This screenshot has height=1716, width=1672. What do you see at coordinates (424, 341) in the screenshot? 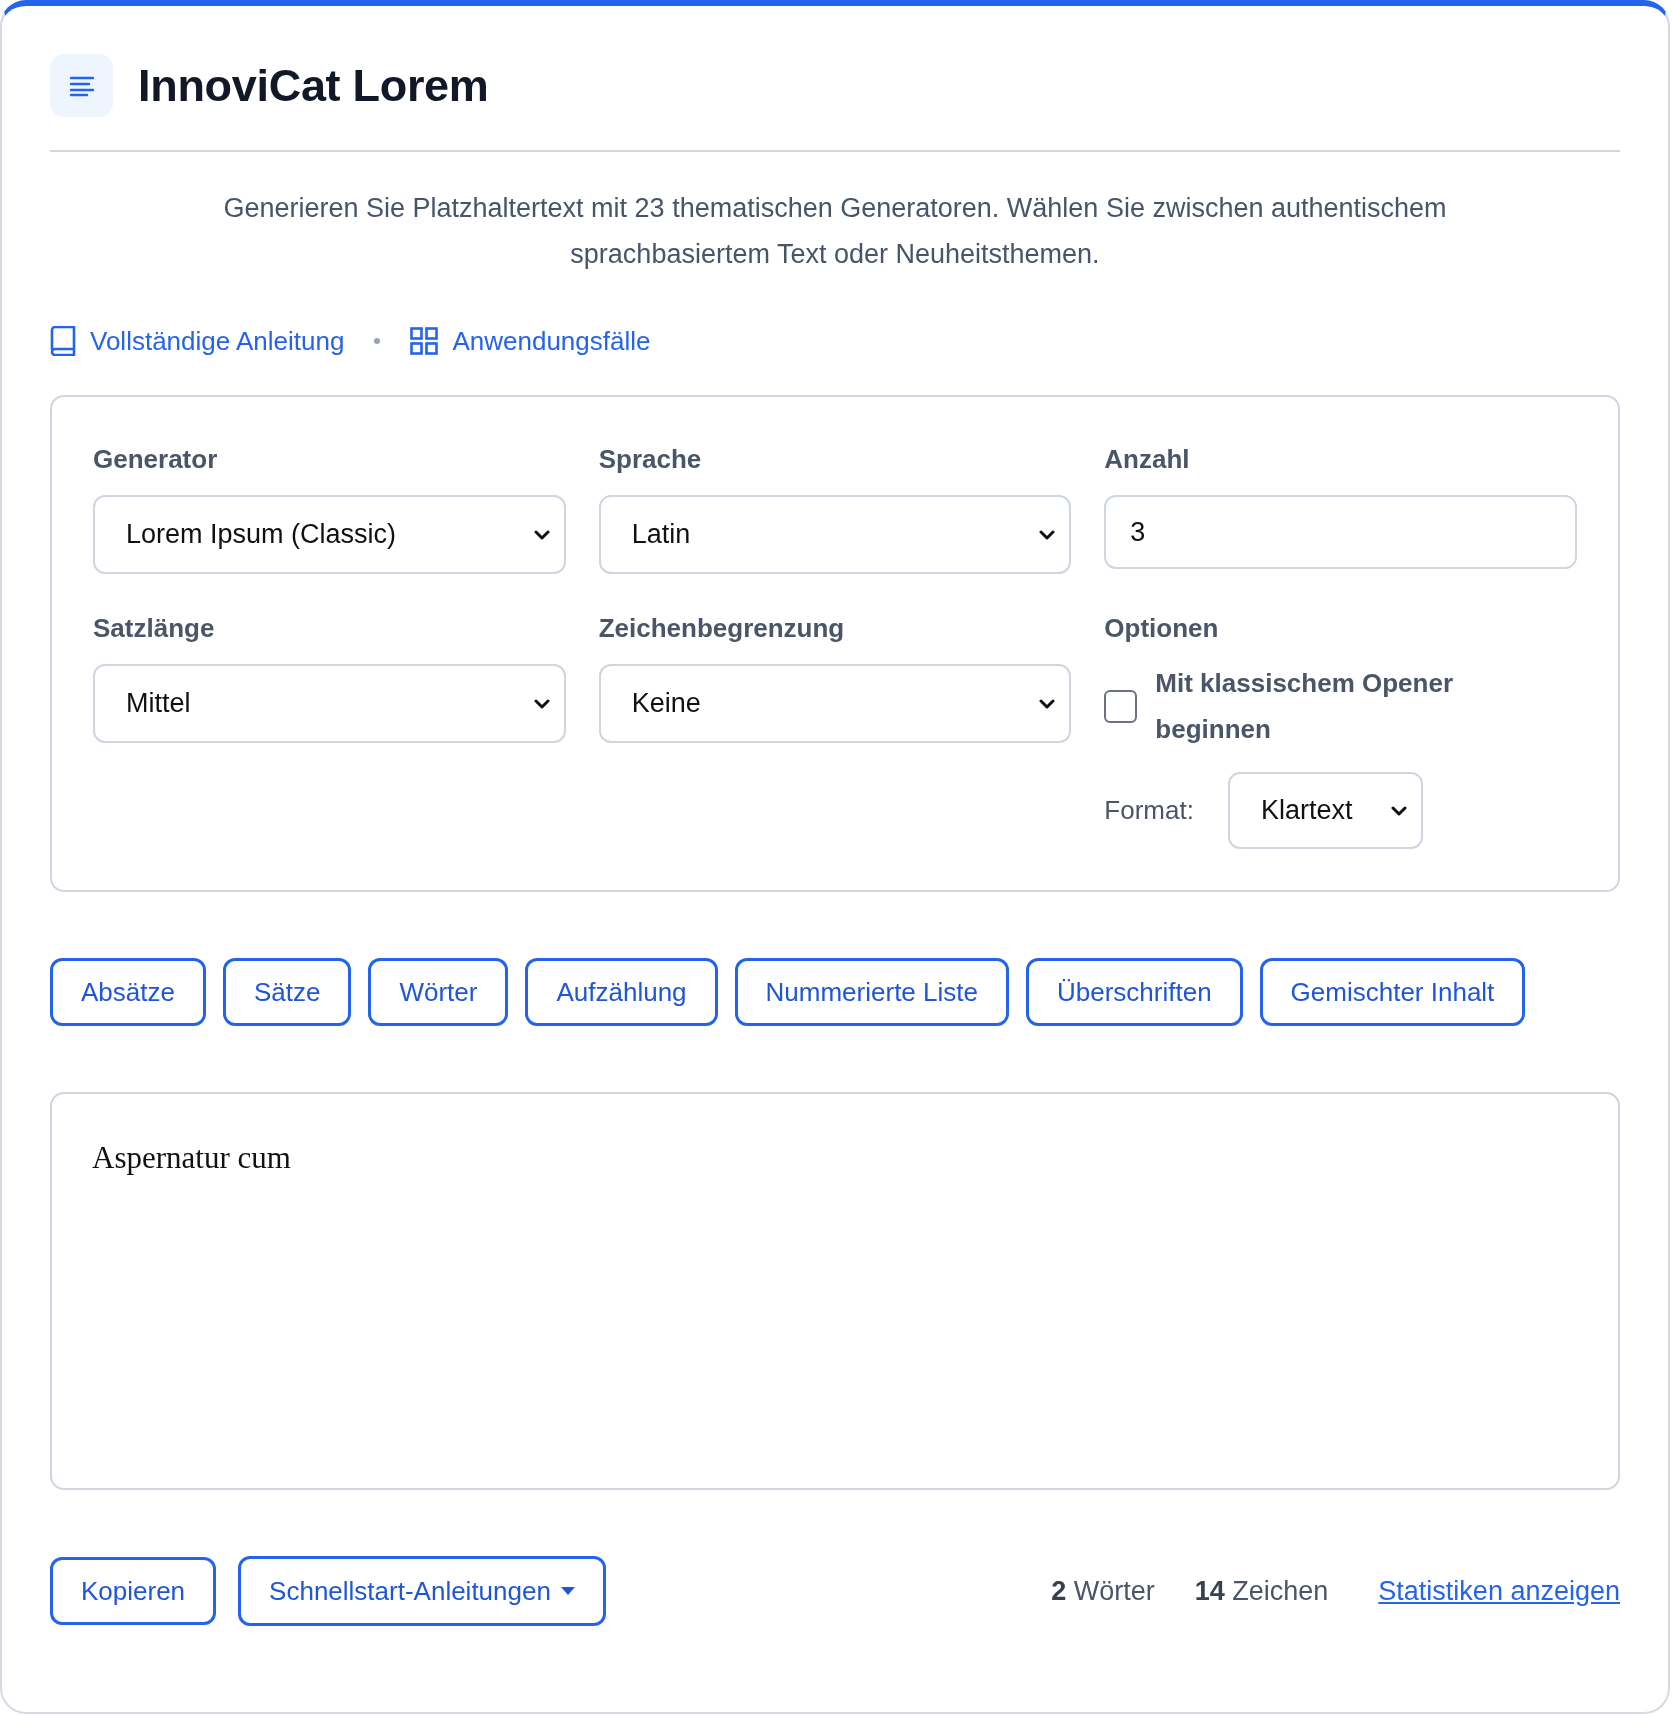
I see `grid-icon` at bounding box center [424, 341].